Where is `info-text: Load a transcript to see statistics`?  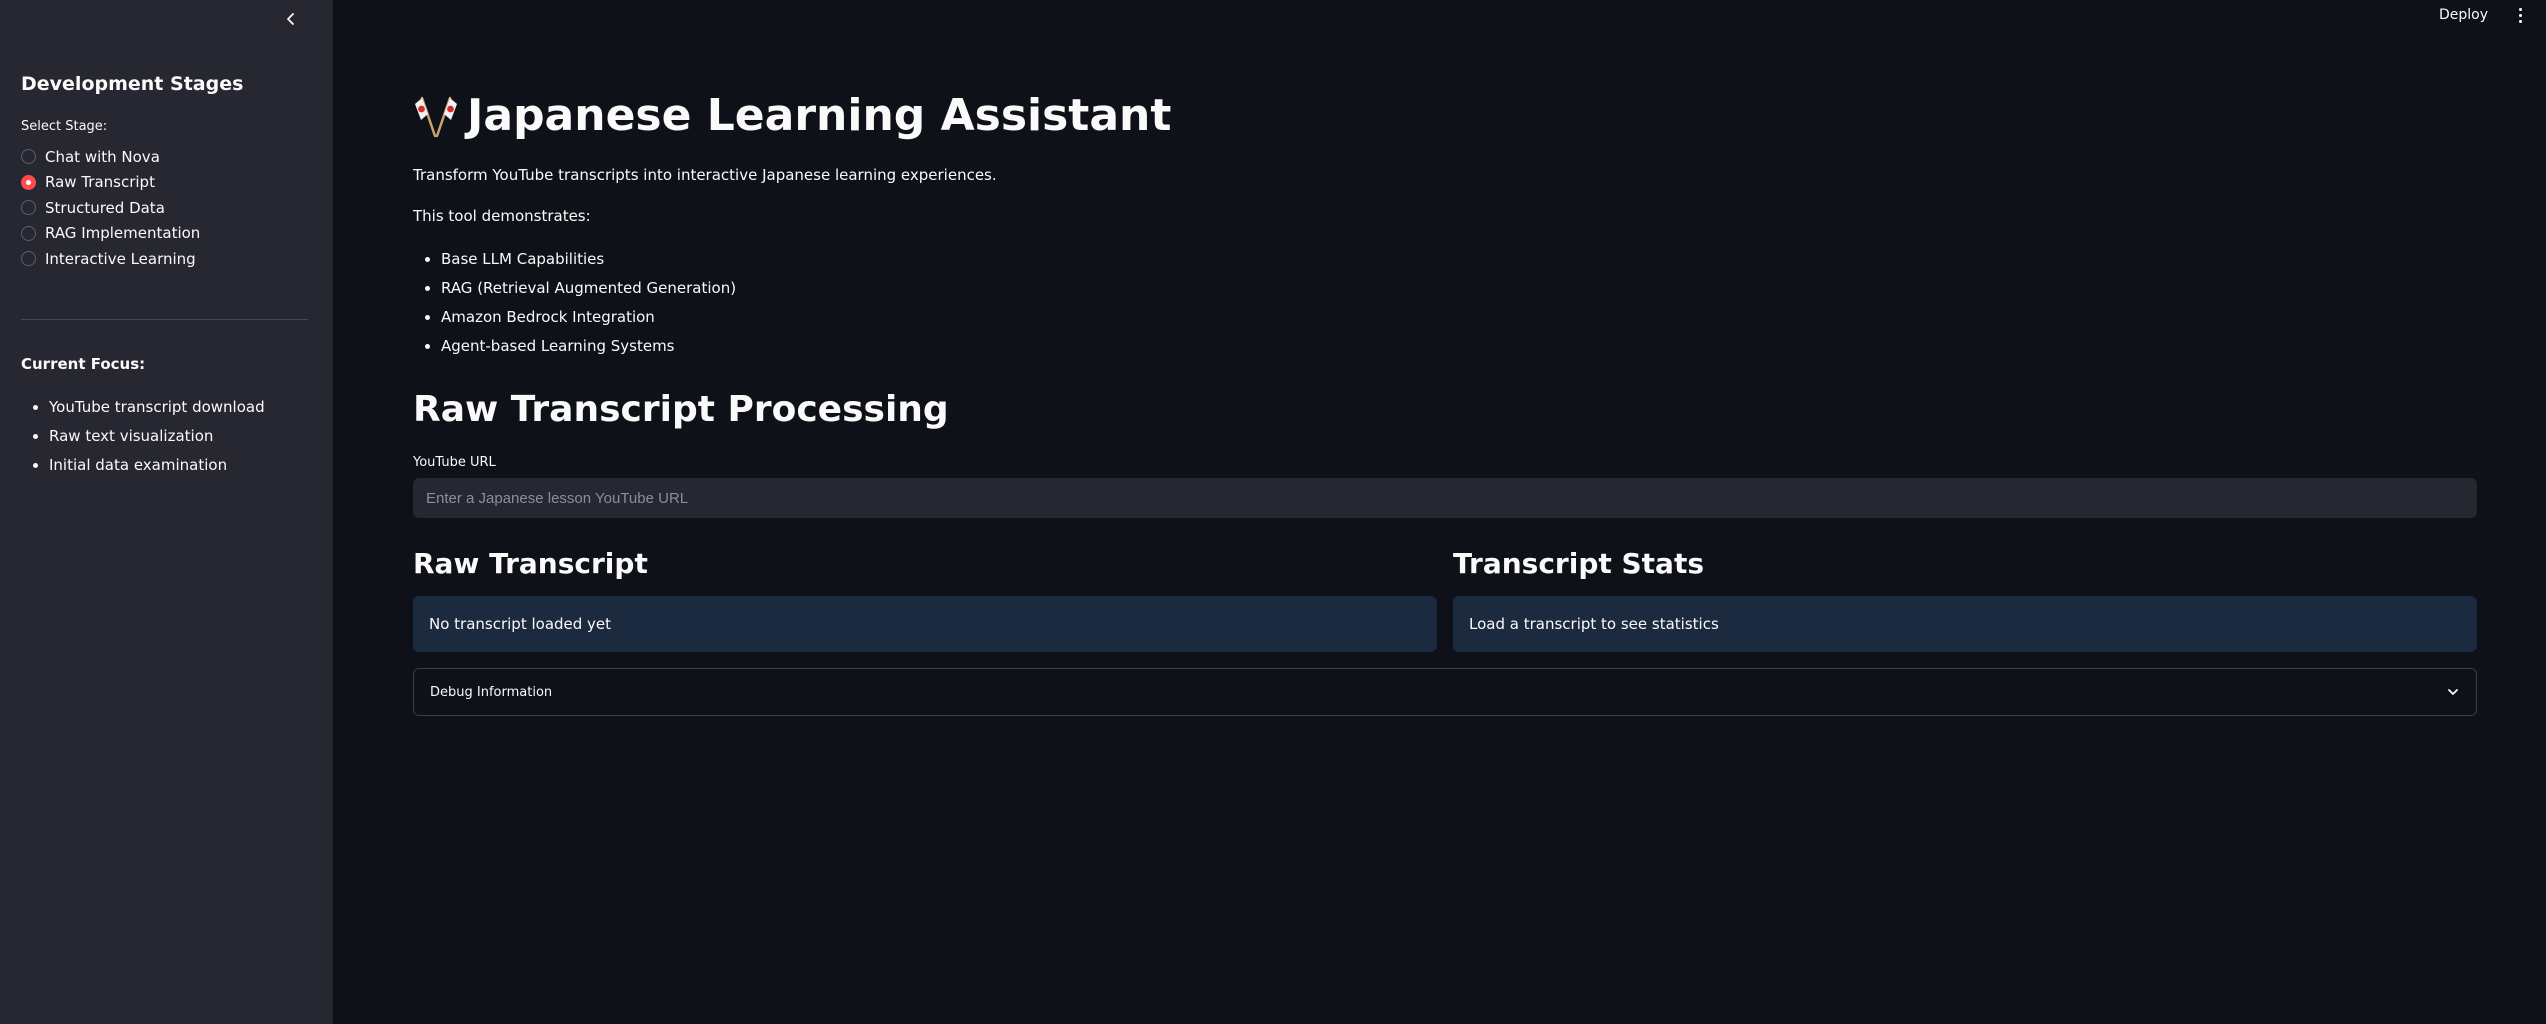 info-text: Load a transcript to see statistics is located at coordinates (1594, 624).